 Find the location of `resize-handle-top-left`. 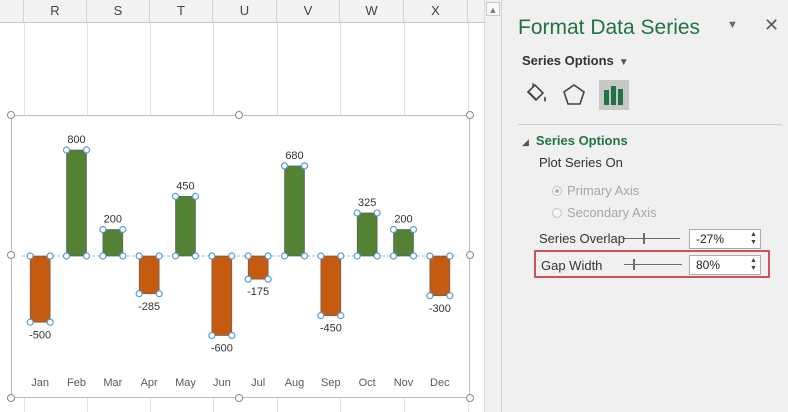

resize-handle-top-left is located at coordinates (11, 115).